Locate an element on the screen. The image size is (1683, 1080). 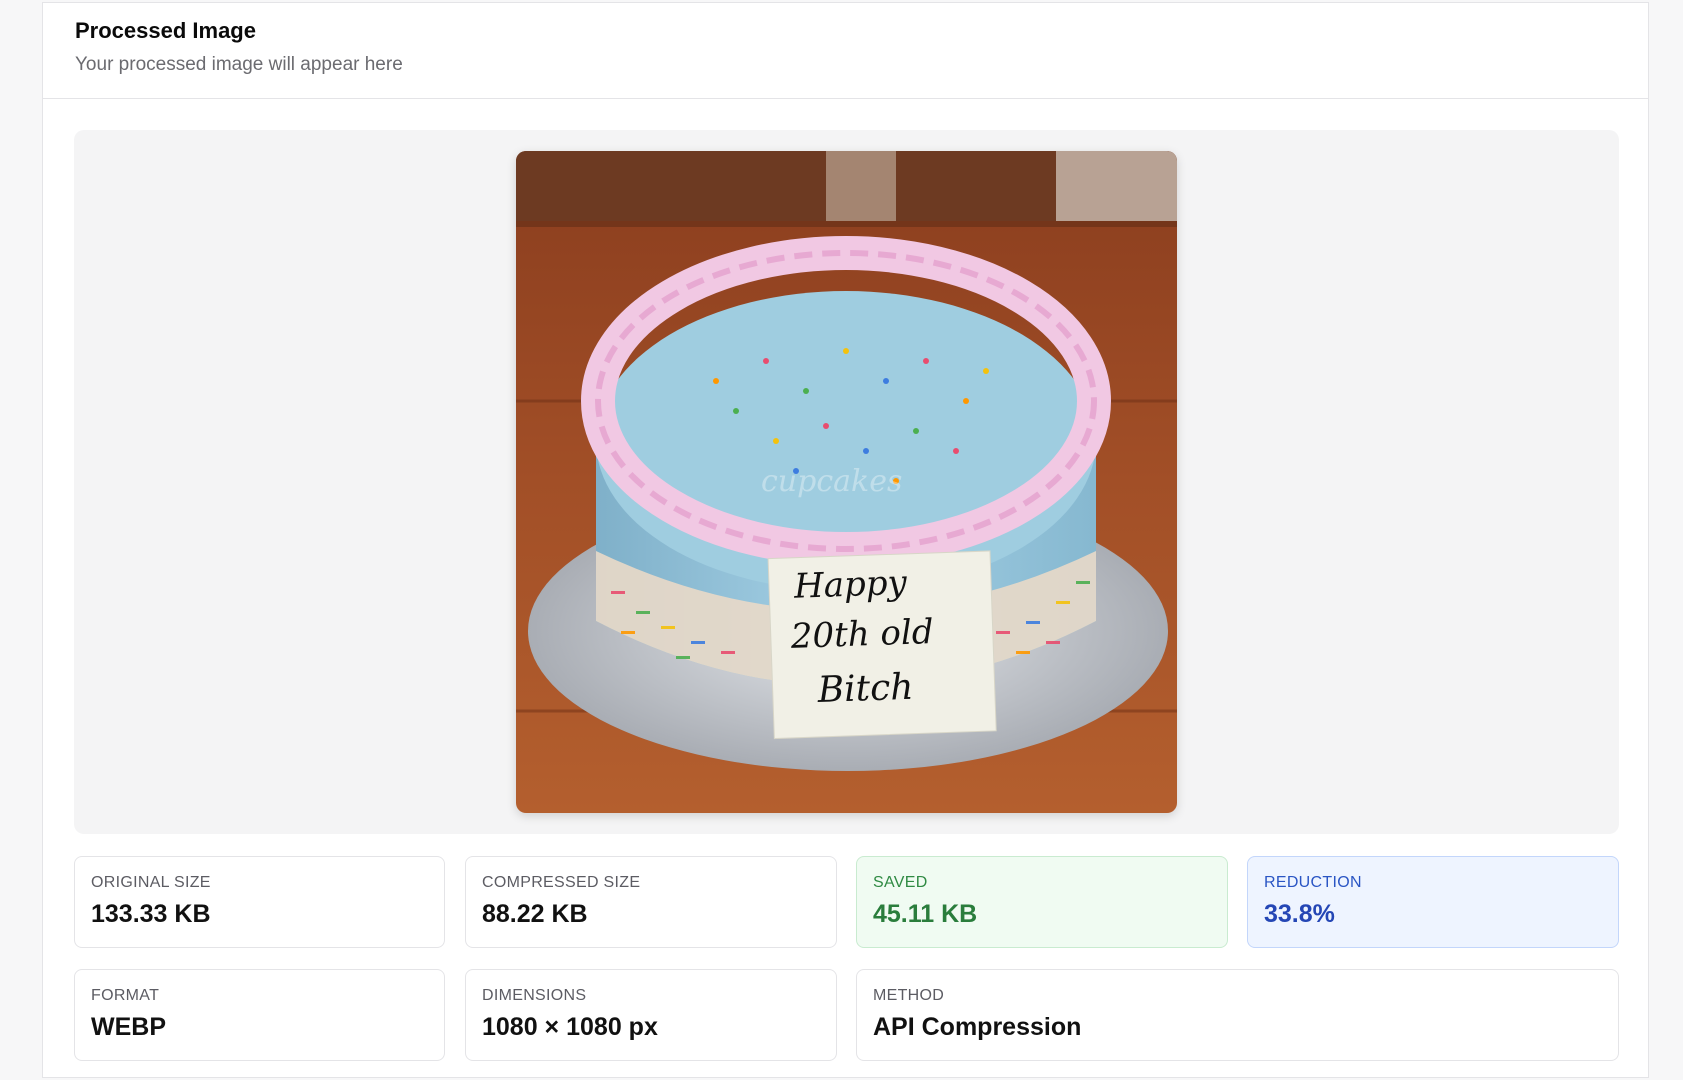
stat-label: ORIGINAL SIZE is located at coordinates (151, 882).